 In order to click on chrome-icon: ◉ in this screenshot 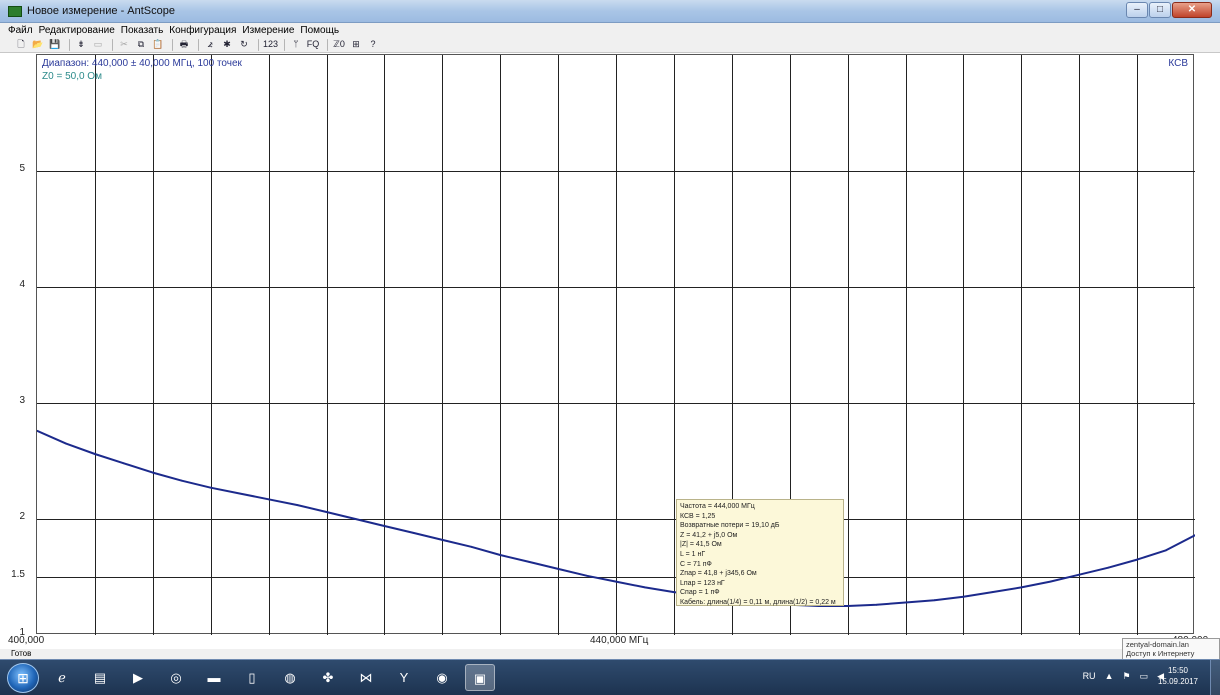, I will do `click(442, 677)`.